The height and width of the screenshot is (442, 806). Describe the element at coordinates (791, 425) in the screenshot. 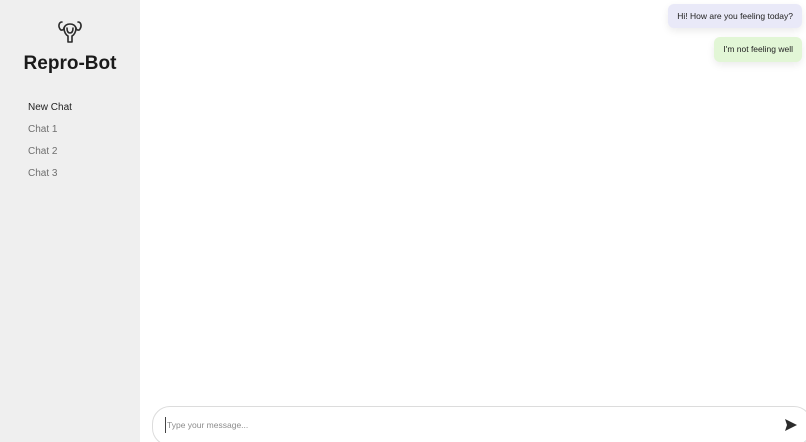

I see `send-icon` at that location.